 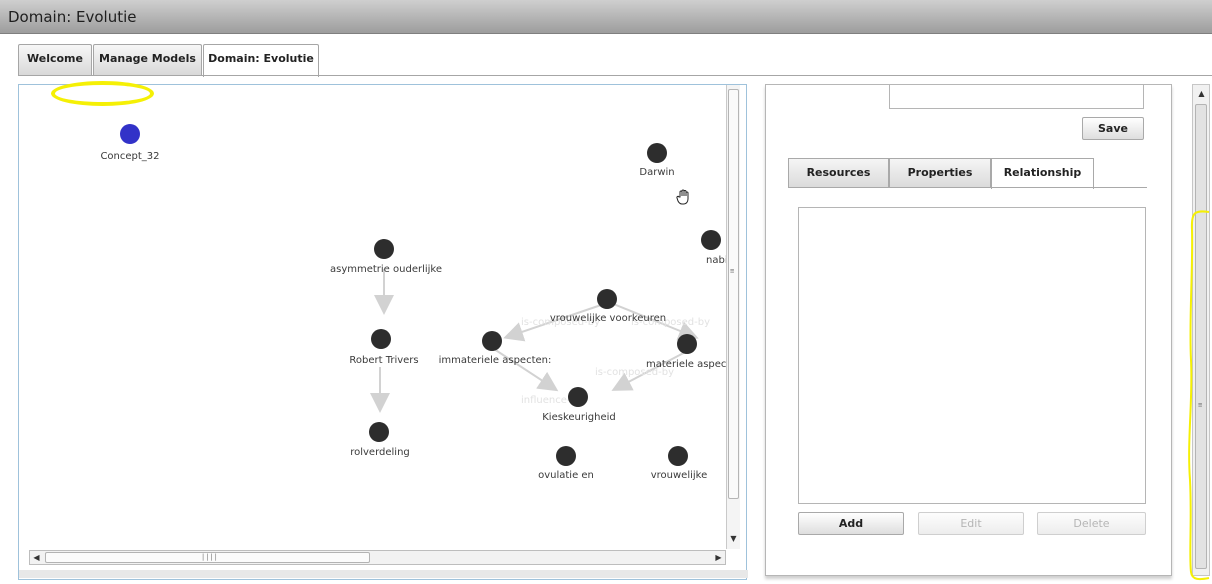 I want to click on description-textarea, so click(x=1016, y=97).